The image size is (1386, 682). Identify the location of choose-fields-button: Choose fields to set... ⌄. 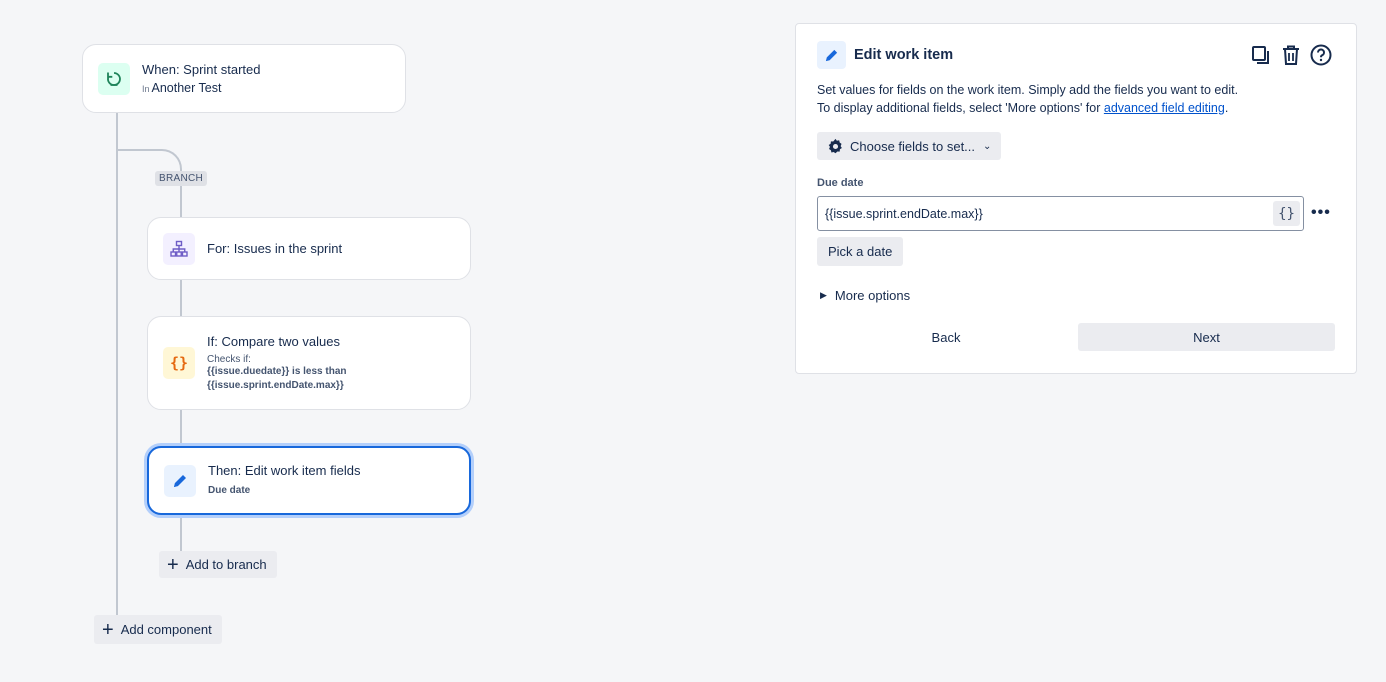
(909, 146).